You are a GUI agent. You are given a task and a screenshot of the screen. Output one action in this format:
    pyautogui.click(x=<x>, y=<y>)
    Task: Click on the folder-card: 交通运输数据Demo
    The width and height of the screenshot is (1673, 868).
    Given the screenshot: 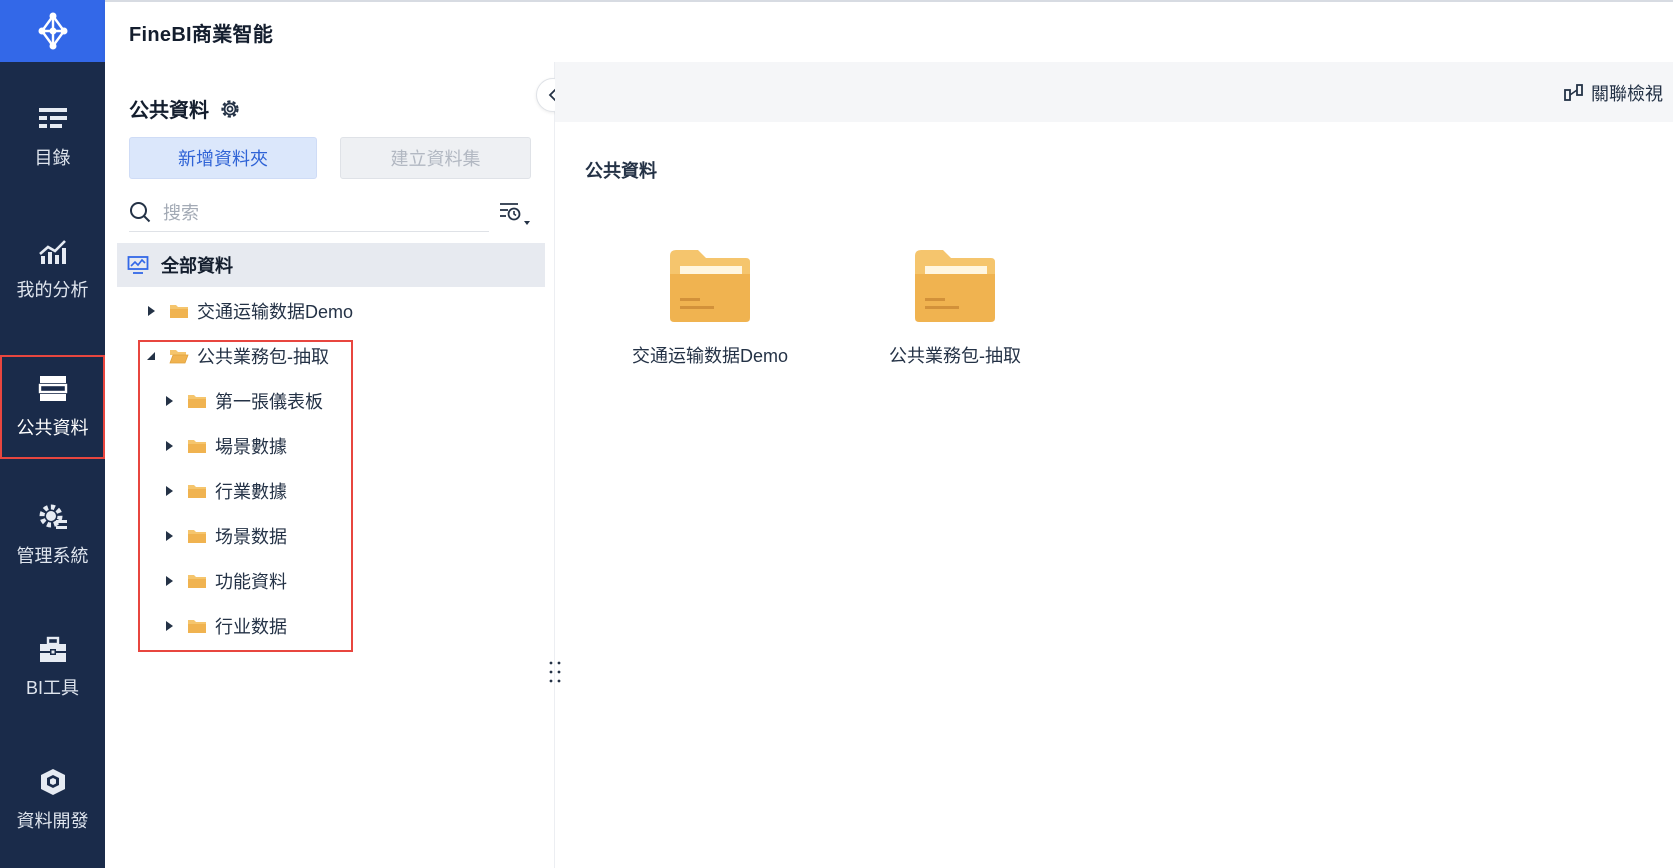 What is the action you would take?
    pyautogui.click(x=710, y=308)
    